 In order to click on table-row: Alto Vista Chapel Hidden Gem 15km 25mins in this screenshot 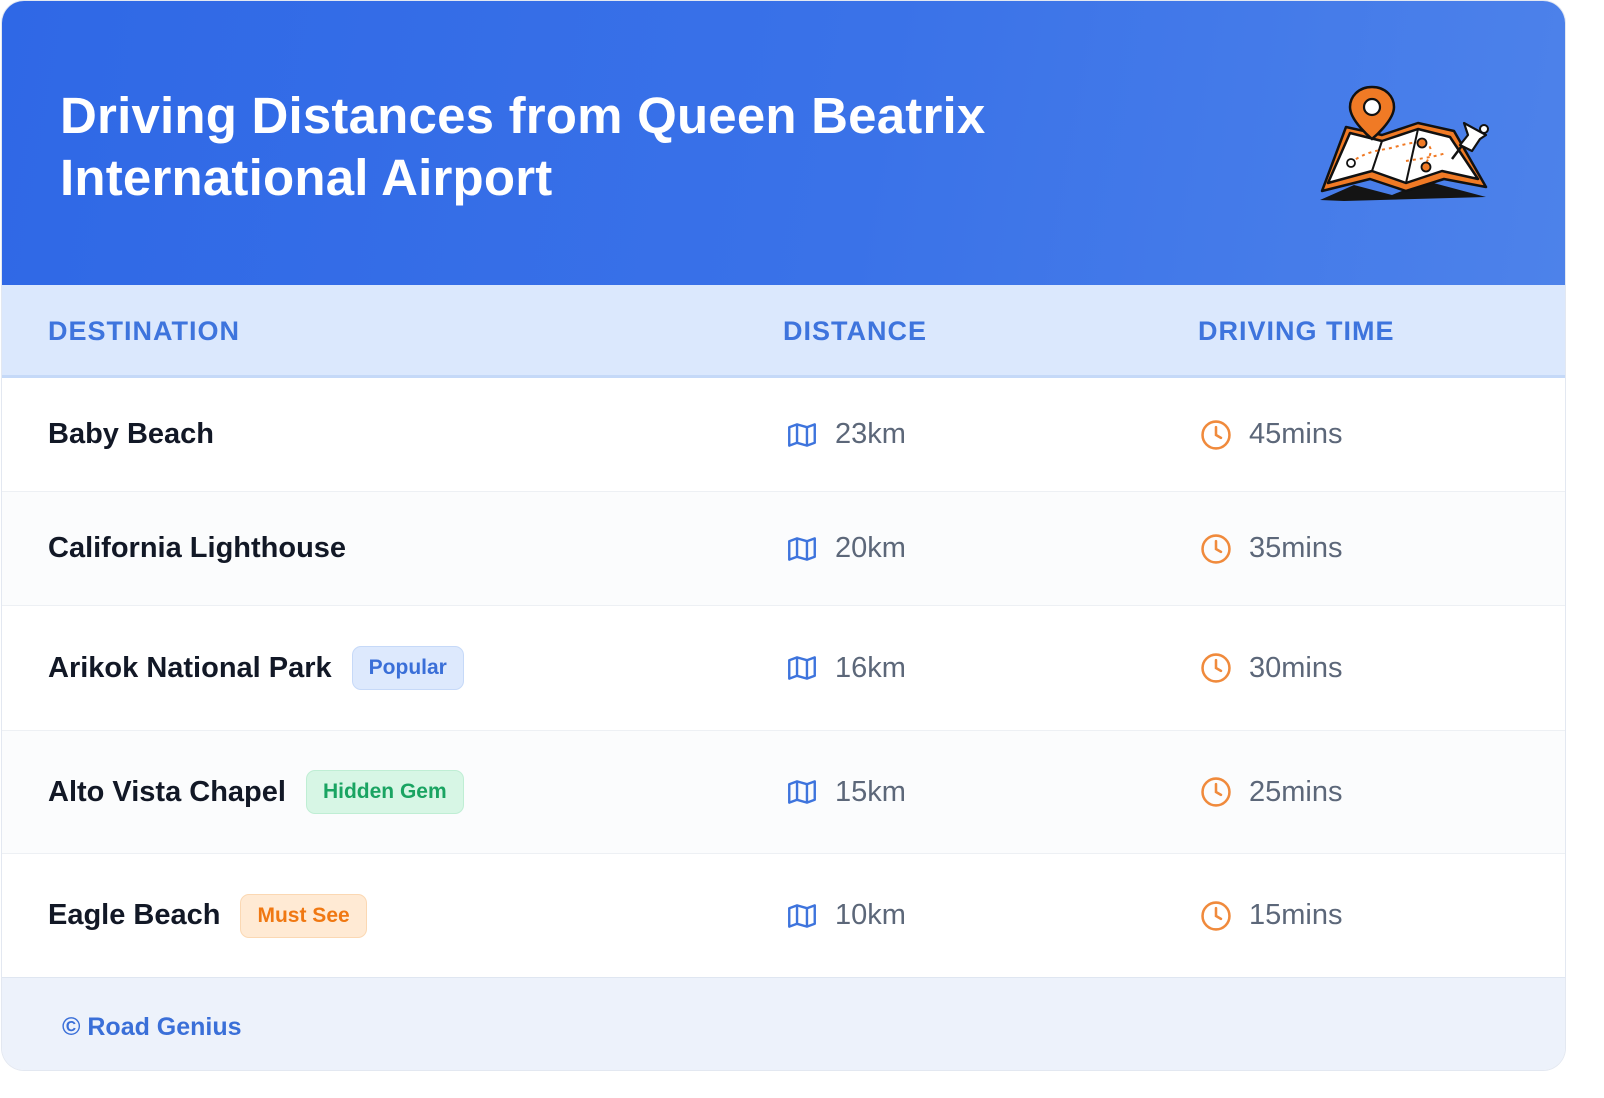, I will do `click(783, 792)`.